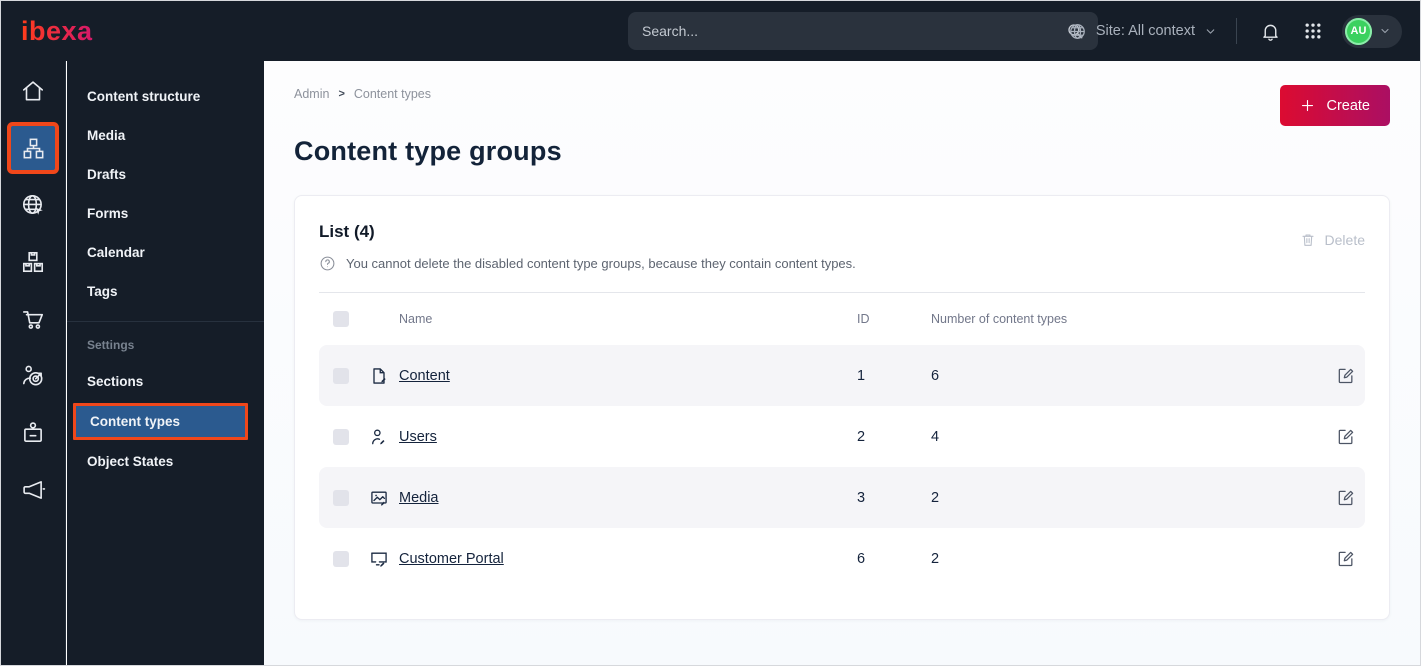 The height and width of the screenshot is (666, 1421). What do you see at coordinates (311, 94) in the screenshot?
I see `breadcrumb-admin: Admin` at bounding box center [311, 94].